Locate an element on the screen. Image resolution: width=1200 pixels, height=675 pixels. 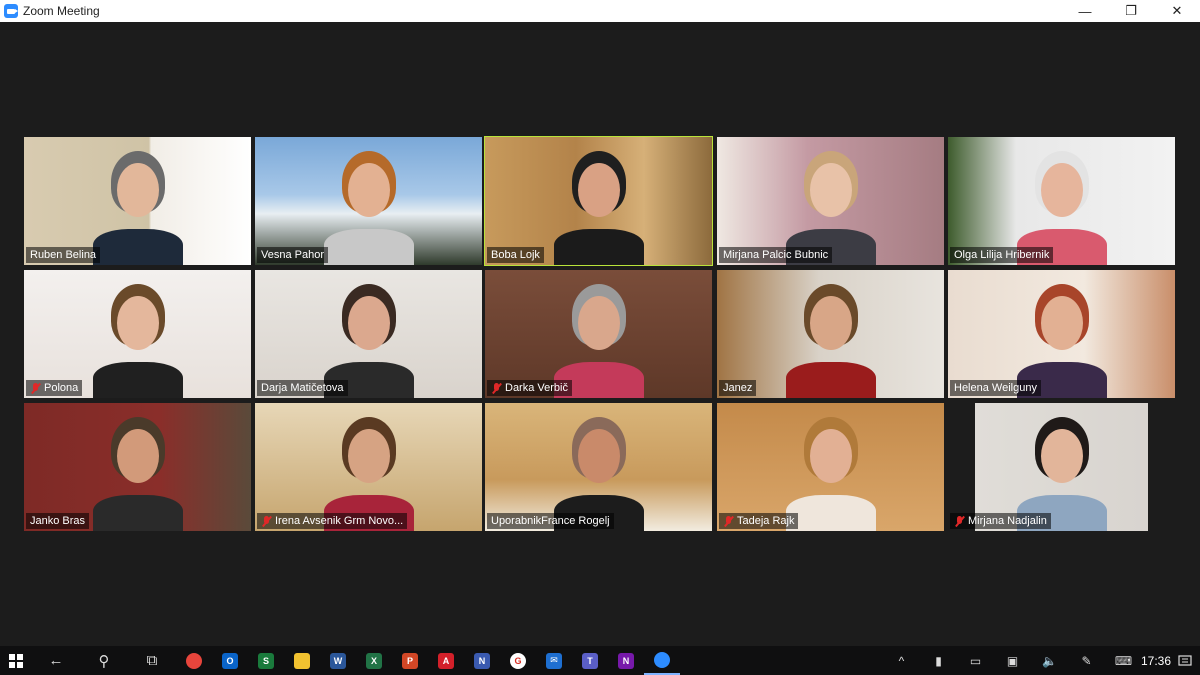
task-view-icon: ⧉ is located at coordinates (152, 660).